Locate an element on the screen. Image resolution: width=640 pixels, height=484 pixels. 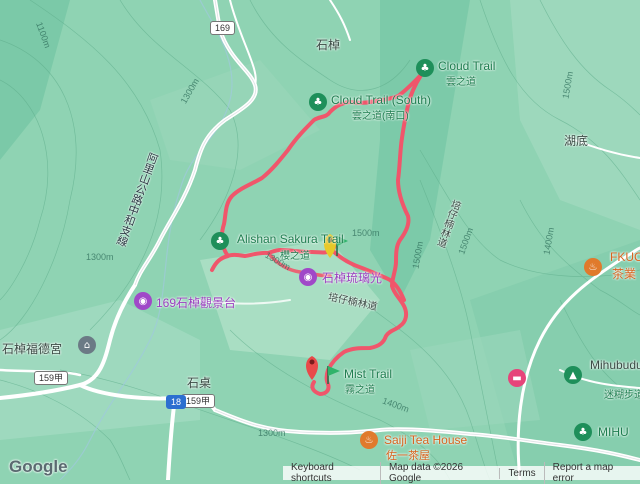
poi-fude-temple: 石棹福德宮 is located at coordinates (32, 348).